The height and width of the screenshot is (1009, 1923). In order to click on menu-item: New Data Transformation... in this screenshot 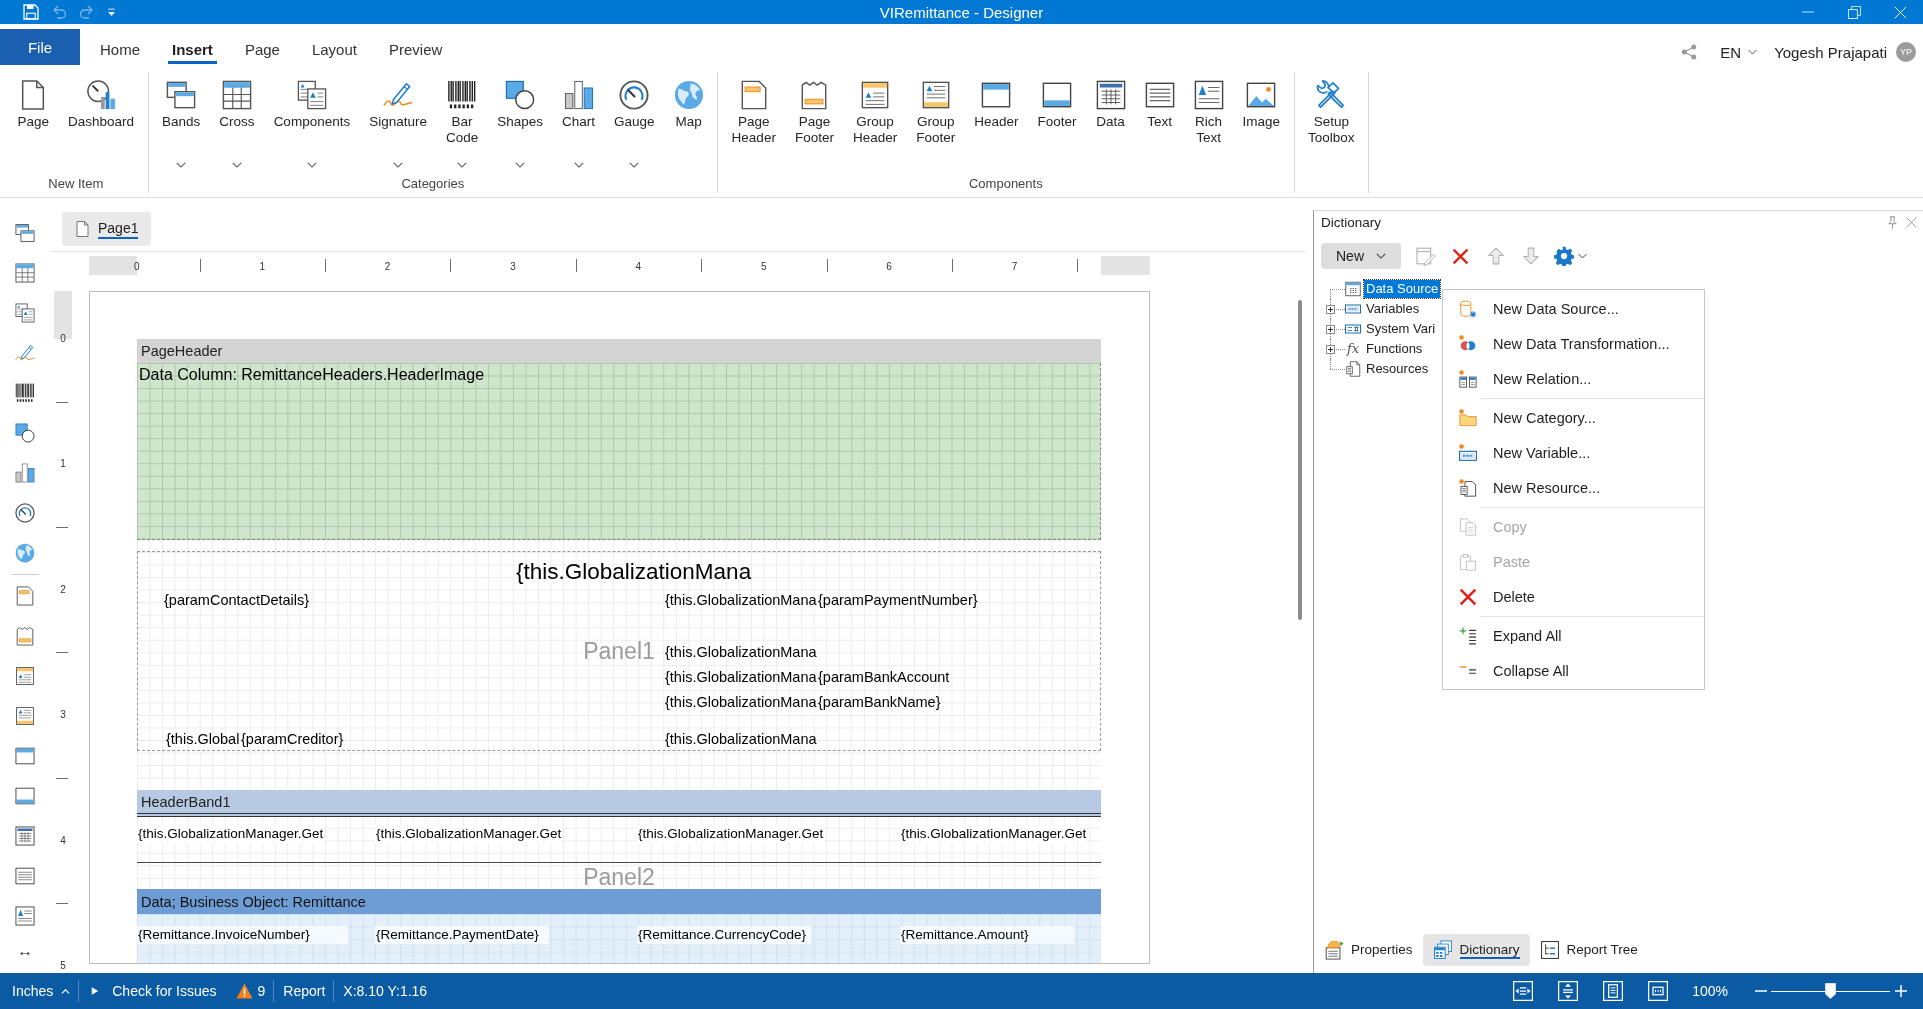, I will do `click(1573, 343)`.